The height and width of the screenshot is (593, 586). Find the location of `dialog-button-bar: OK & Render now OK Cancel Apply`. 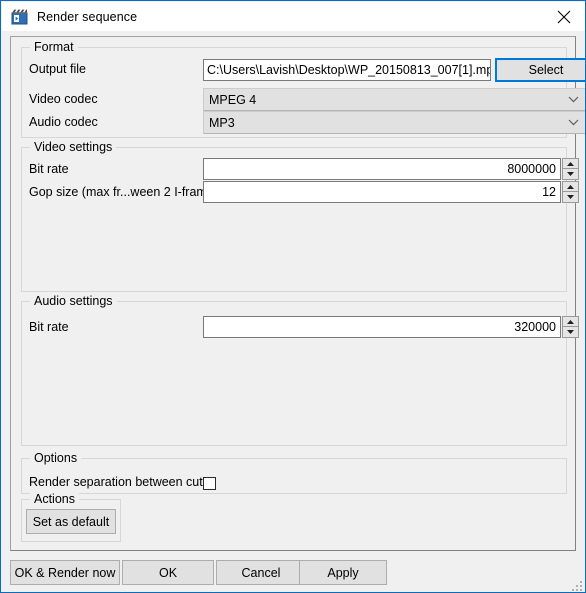

dialog-button-bar: OK & Render now OK Cancel Apply is located at coordinates (293, 573).